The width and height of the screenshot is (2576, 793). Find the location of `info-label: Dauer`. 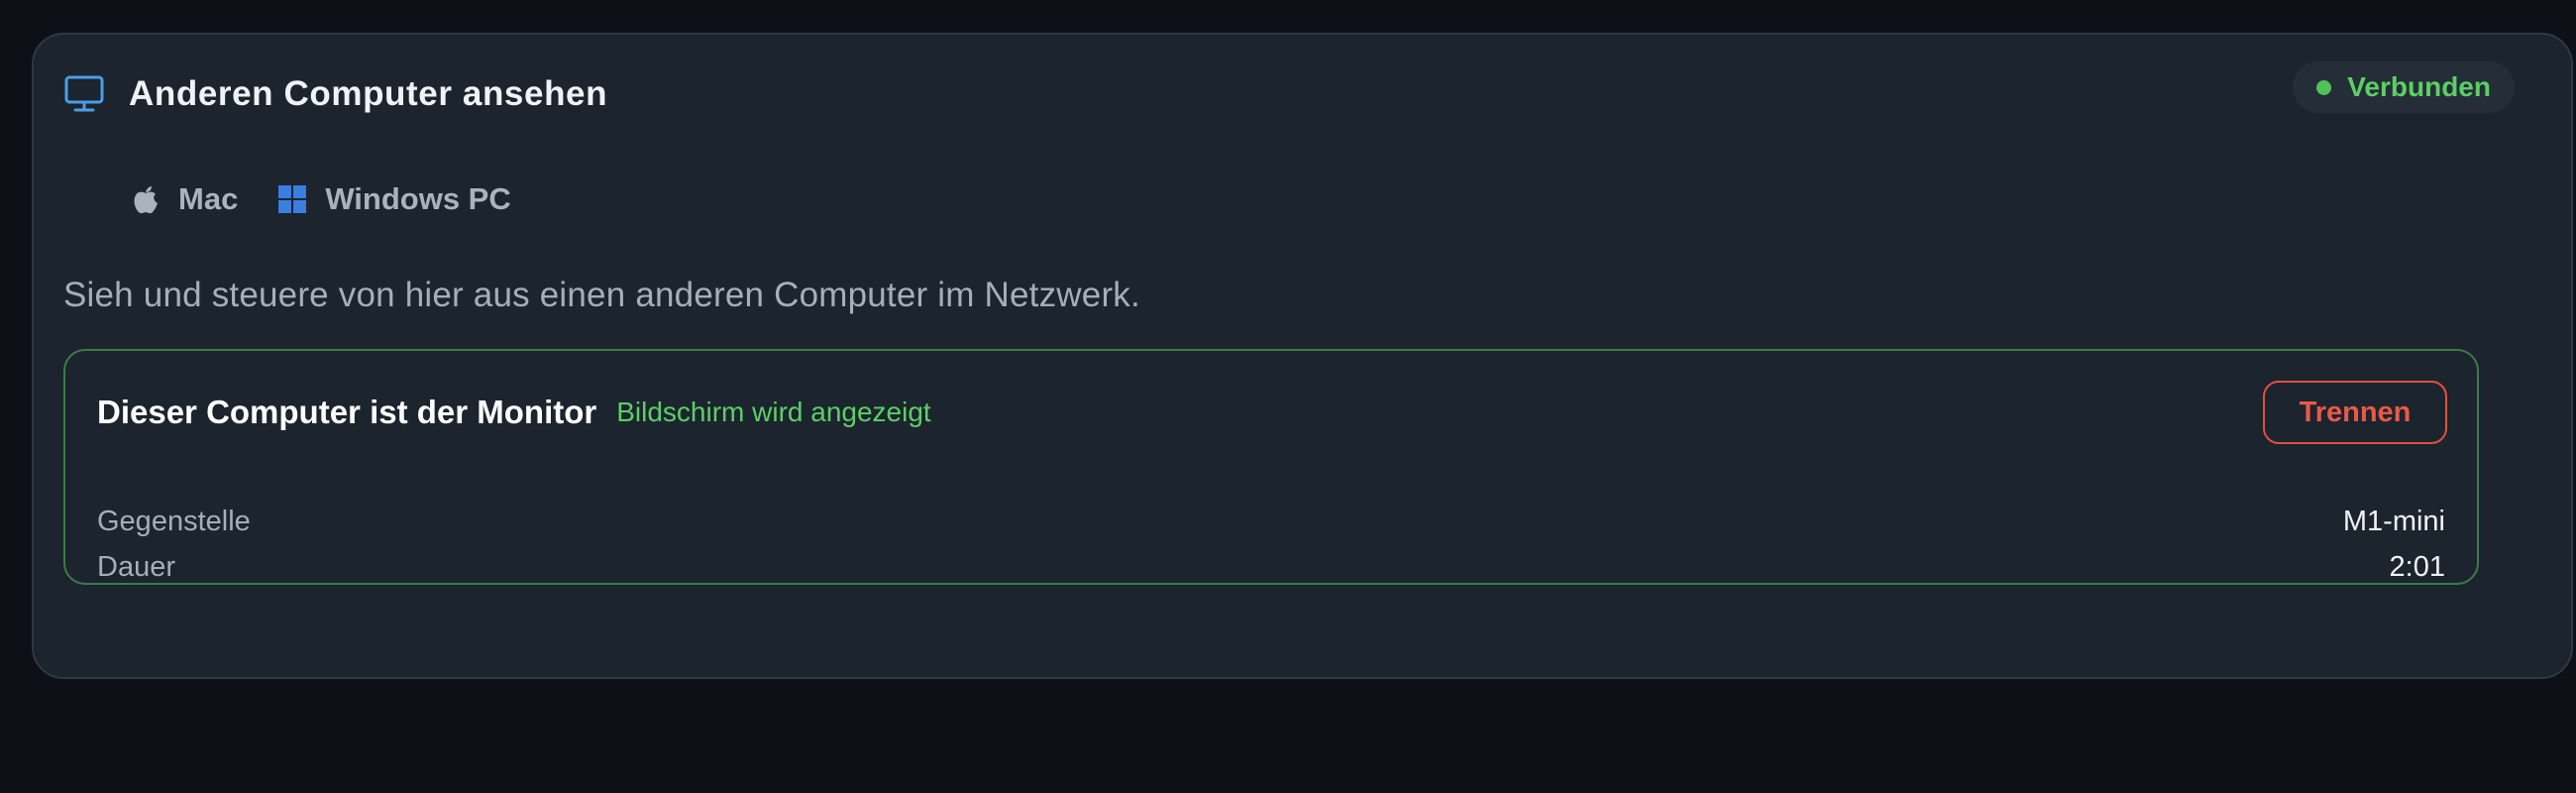

info-label: Dauer is located at coordinates (136, 566).